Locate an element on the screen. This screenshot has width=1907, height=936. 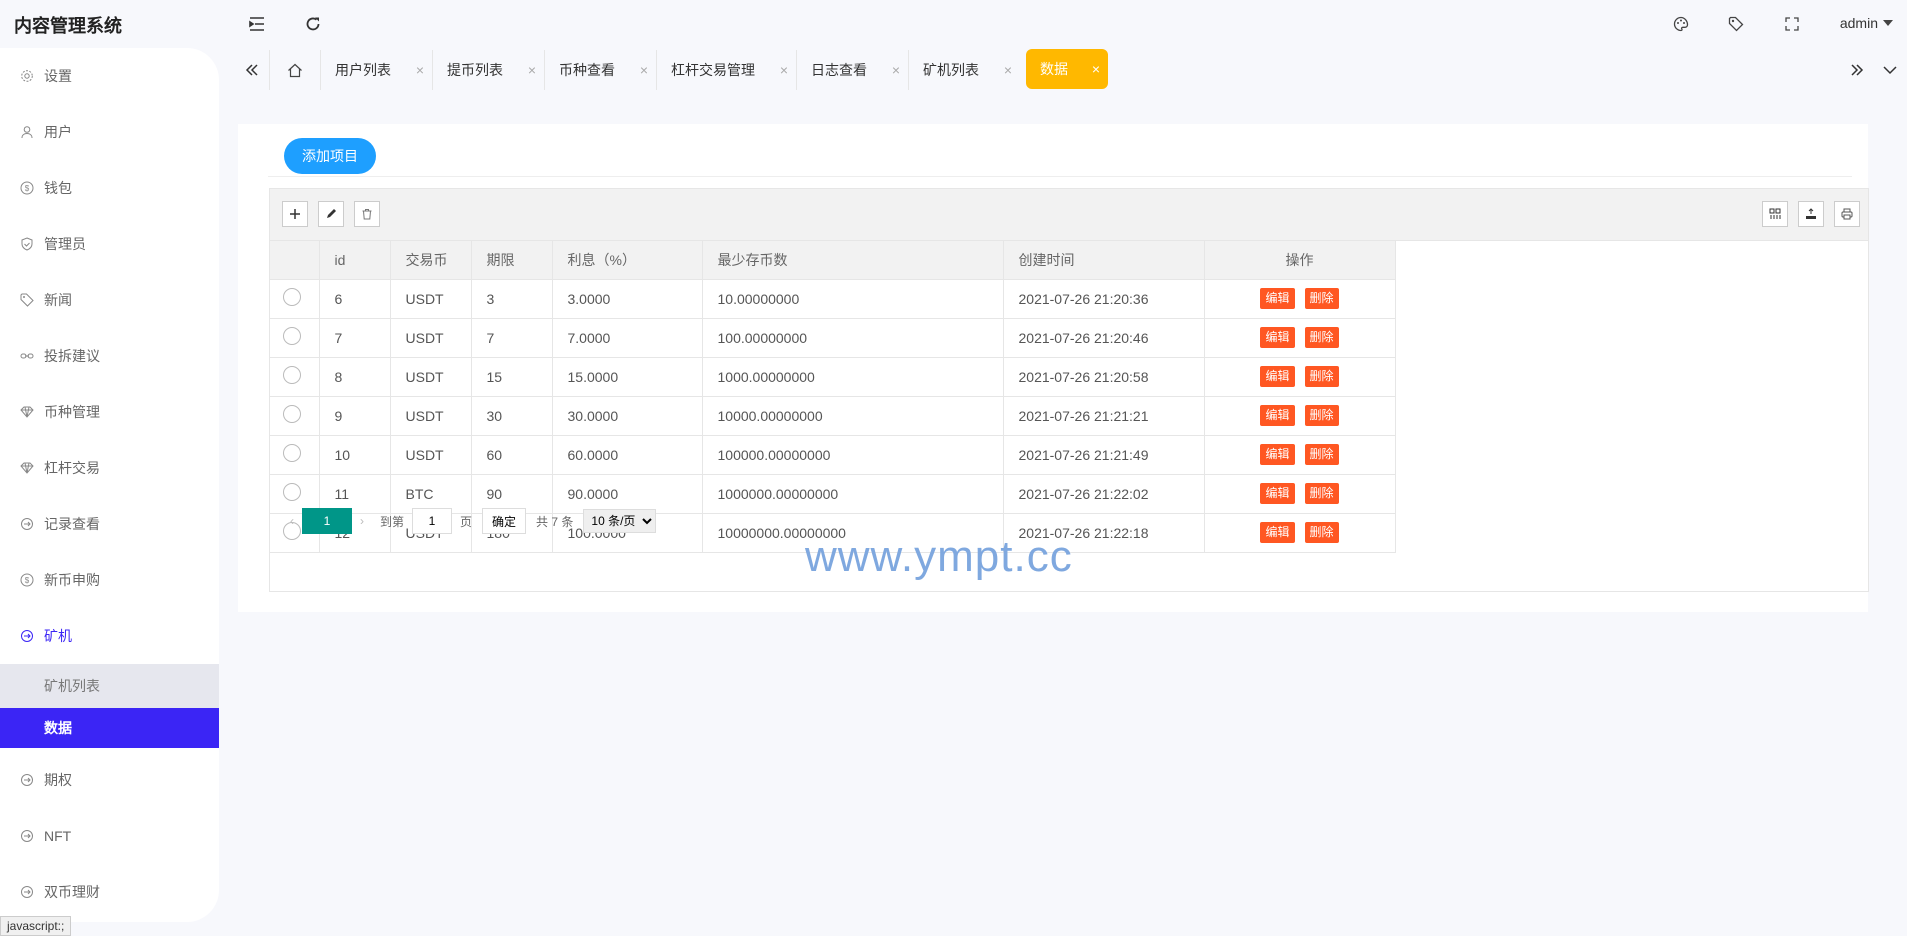
sidebar-item-users: 用户 is located at coordinates (109, 132).